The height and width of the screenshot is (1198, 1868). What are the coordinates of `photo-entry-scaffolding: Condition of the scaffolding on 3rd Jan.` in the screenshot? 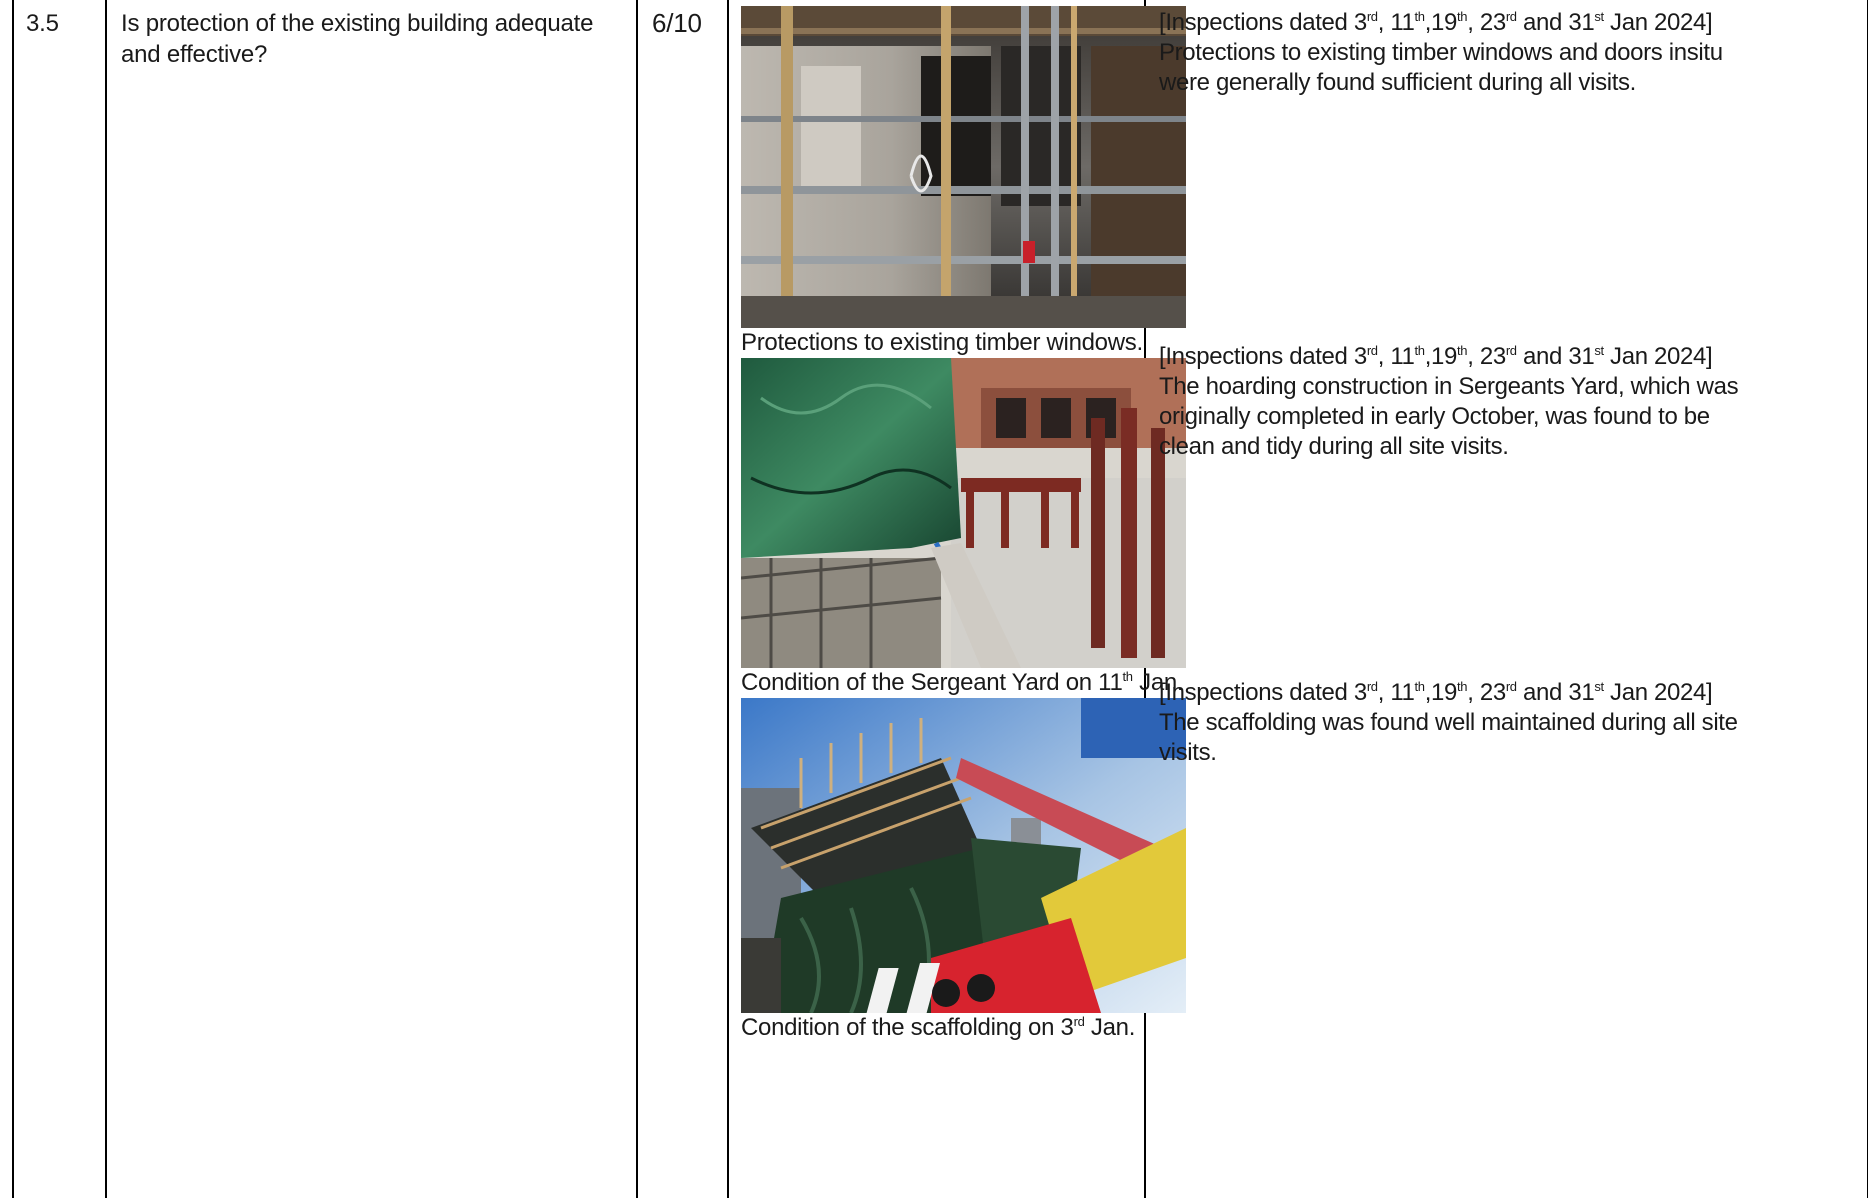 It's located at (966, 870).